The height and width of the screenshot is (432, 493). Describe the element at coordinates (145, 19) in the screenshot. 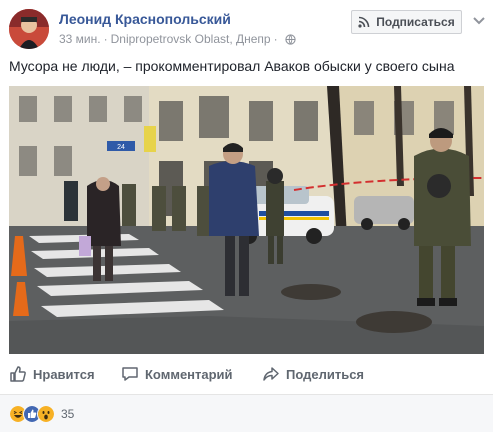

I see `author-name: Леонид Краснопольский` at that location.